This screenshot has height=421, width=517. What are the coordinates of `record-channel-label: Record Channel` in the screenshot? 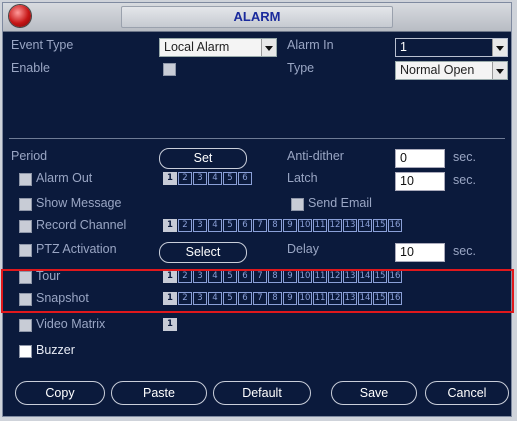 It's located at (81, 225).